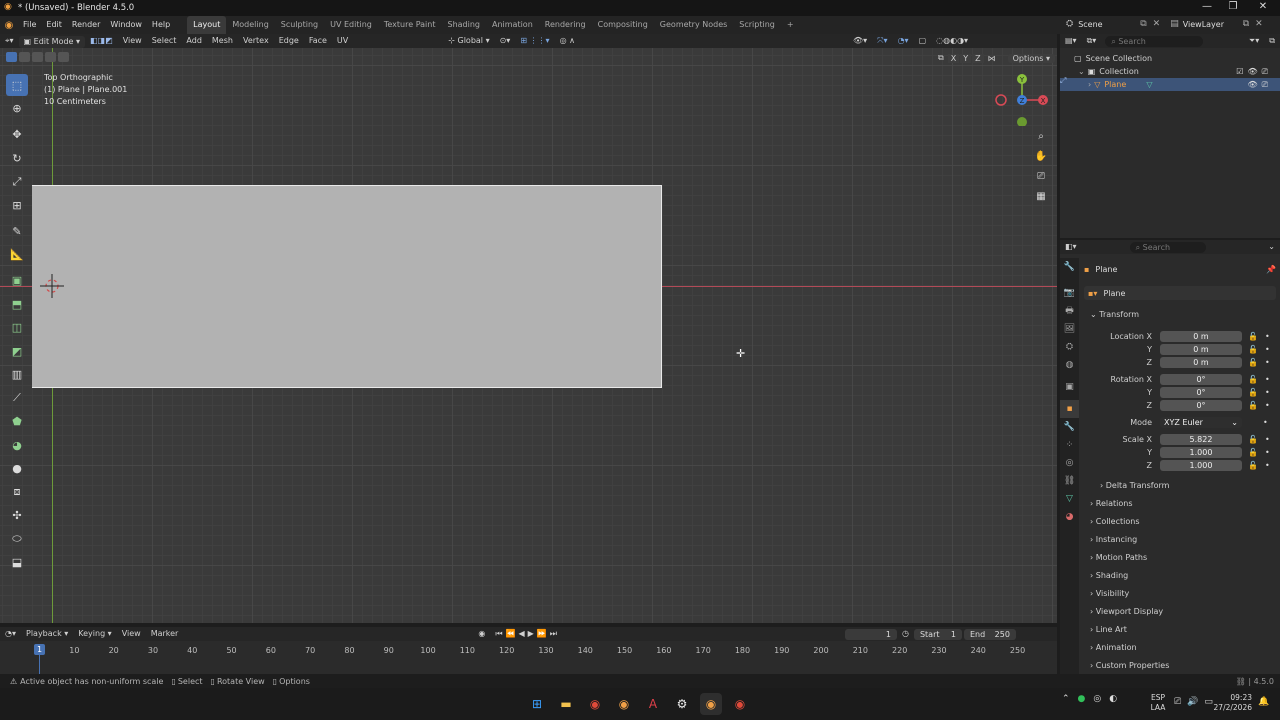 This screenshot has width=1280, height=720. I want to click on keying-menu: Keying ▾, so click(94, 634).